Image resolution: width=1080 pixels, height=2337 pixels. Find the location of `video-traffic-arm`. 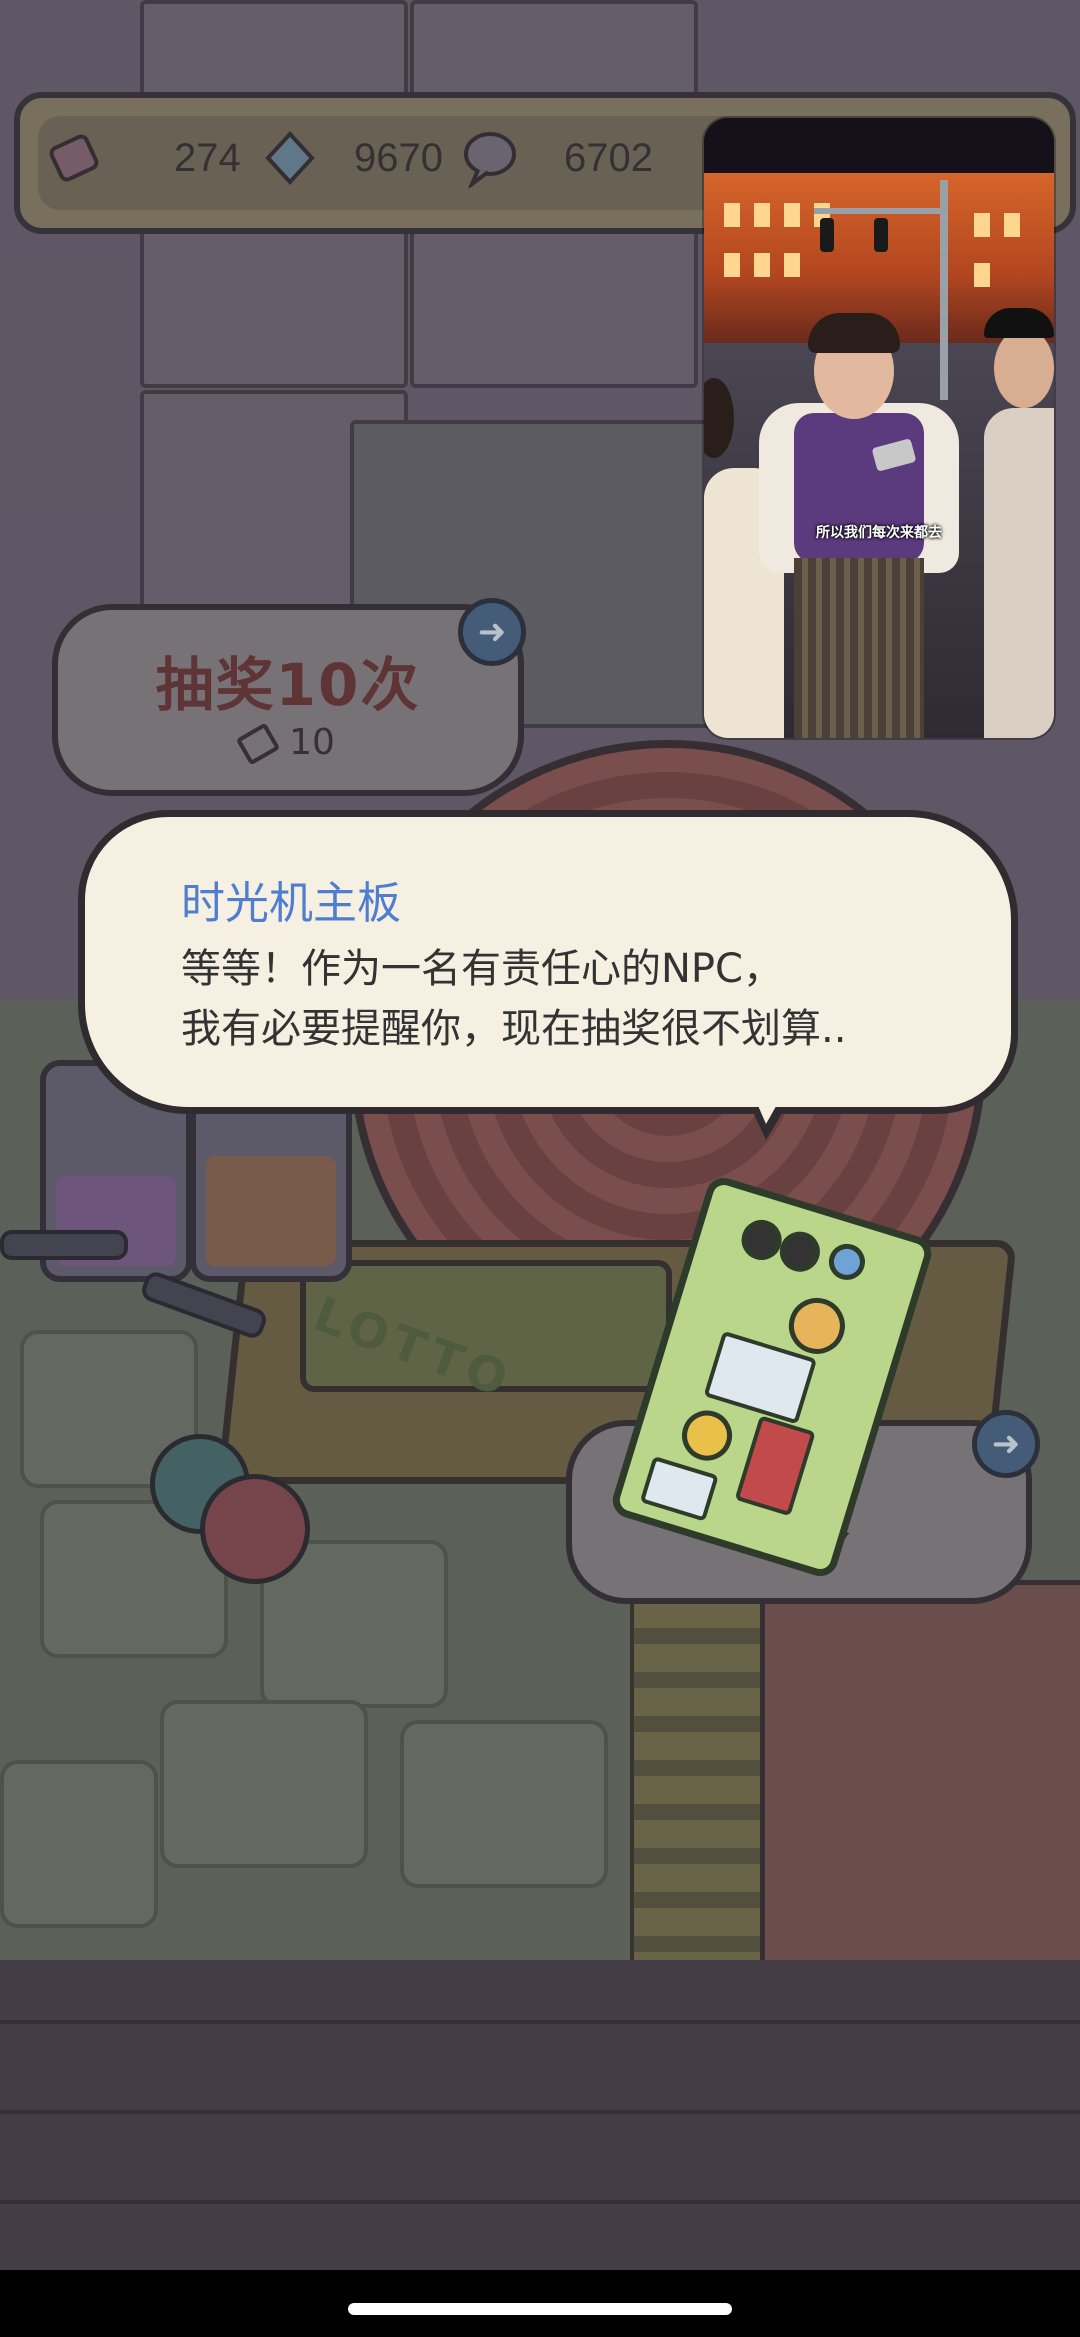

video-traffic-arm is located at coordinates (879, 211).